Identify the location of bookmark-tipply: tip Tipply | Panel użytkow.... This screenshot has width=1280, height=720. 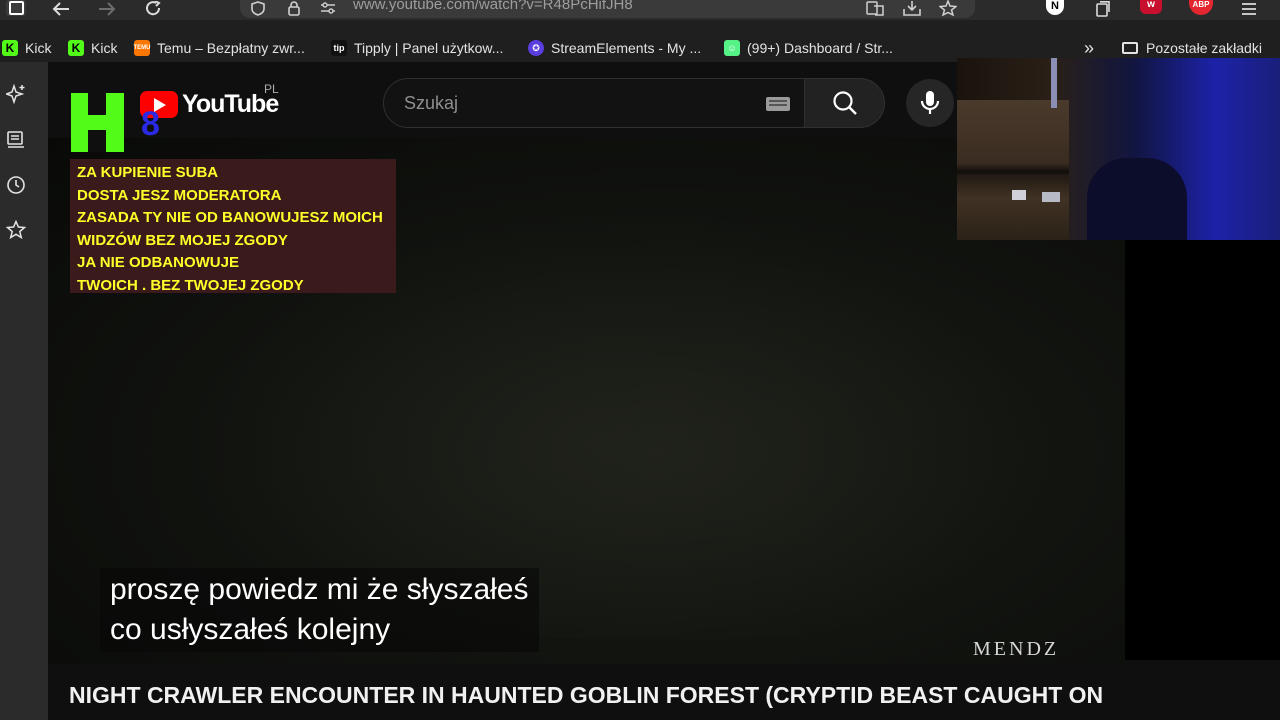
(417, 48).